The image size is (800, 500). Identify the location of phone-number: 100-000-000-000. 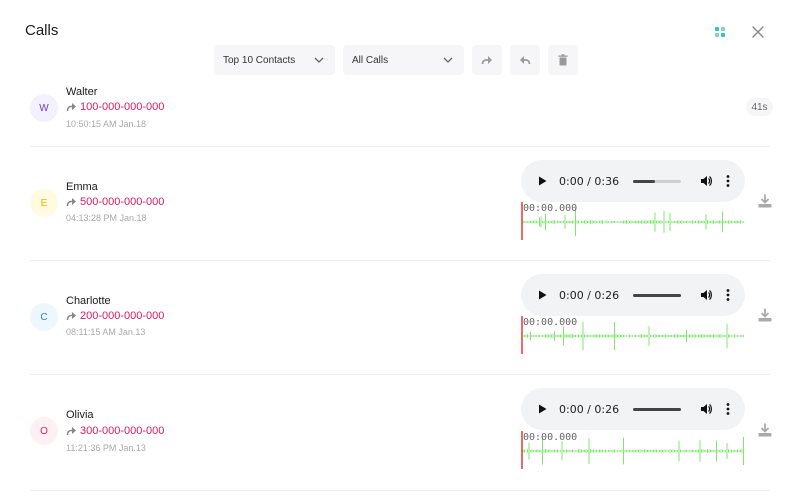
(122, 107).